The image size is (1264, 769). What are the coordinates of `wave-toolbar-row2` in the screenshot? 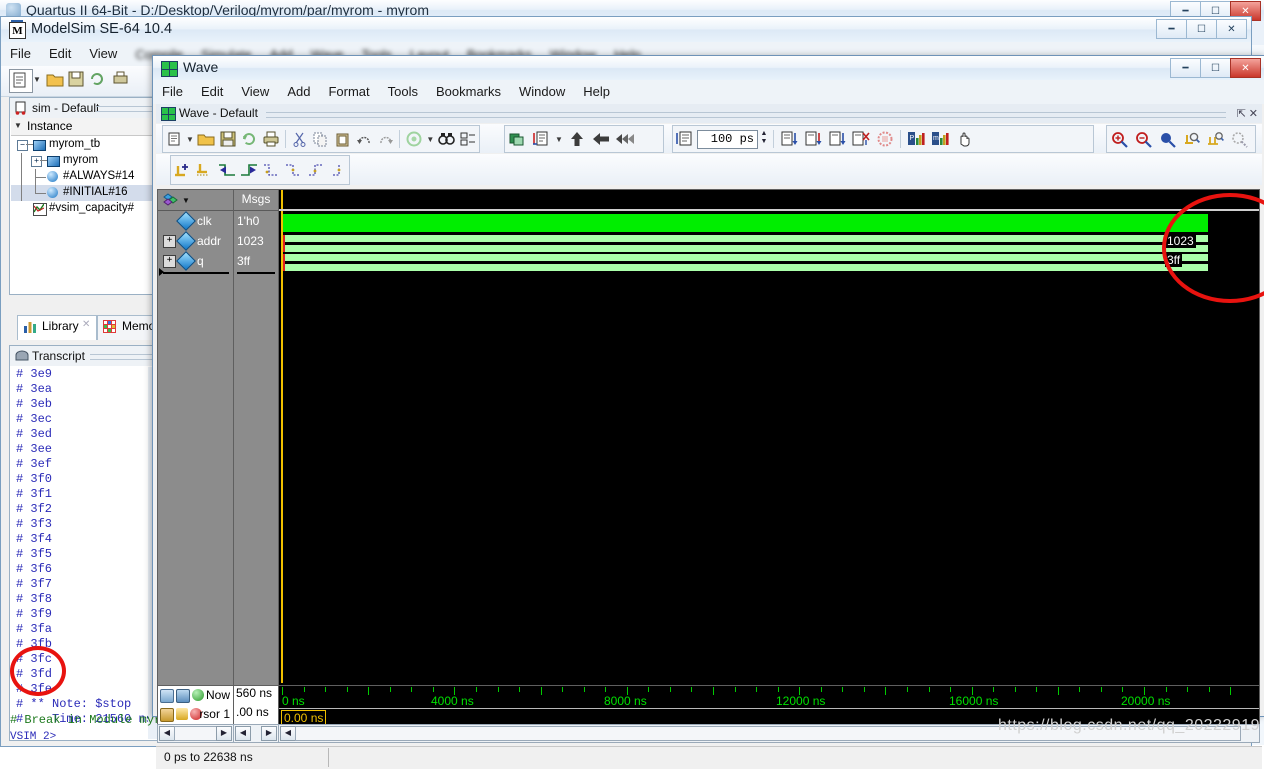 It's located at (709, 169).